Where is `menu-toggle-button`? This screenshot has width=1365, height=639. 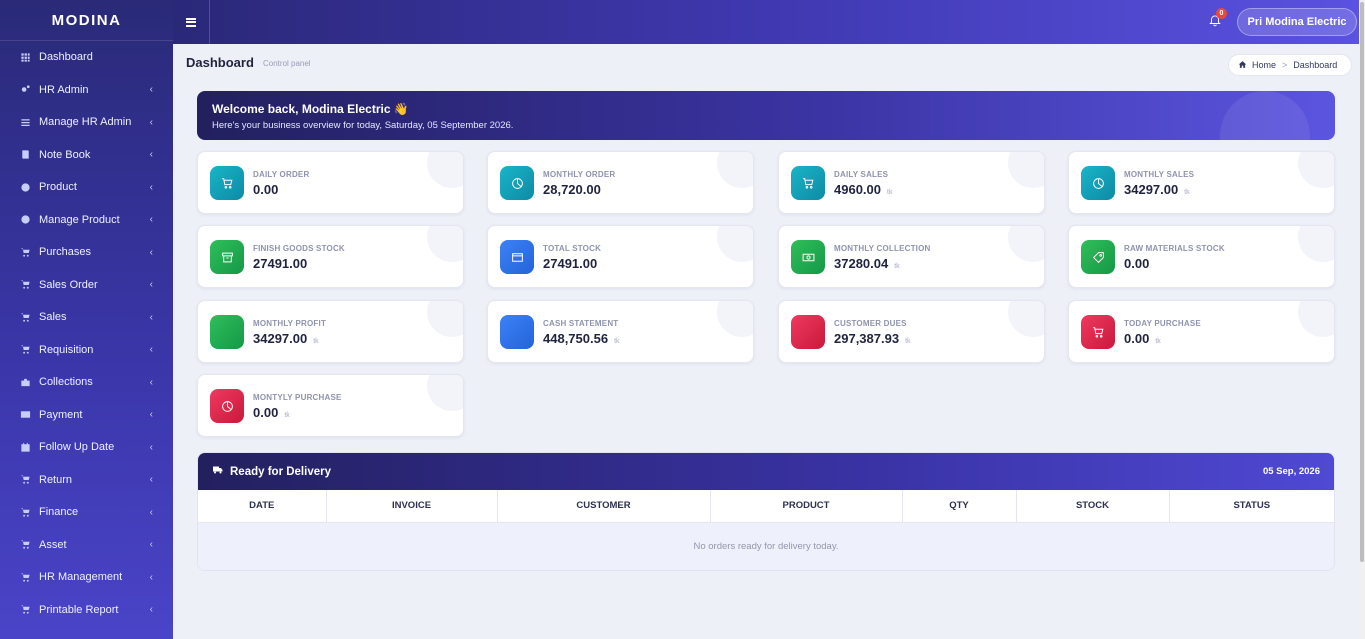 menu-toggle-button is located at coordinates (191, 22).